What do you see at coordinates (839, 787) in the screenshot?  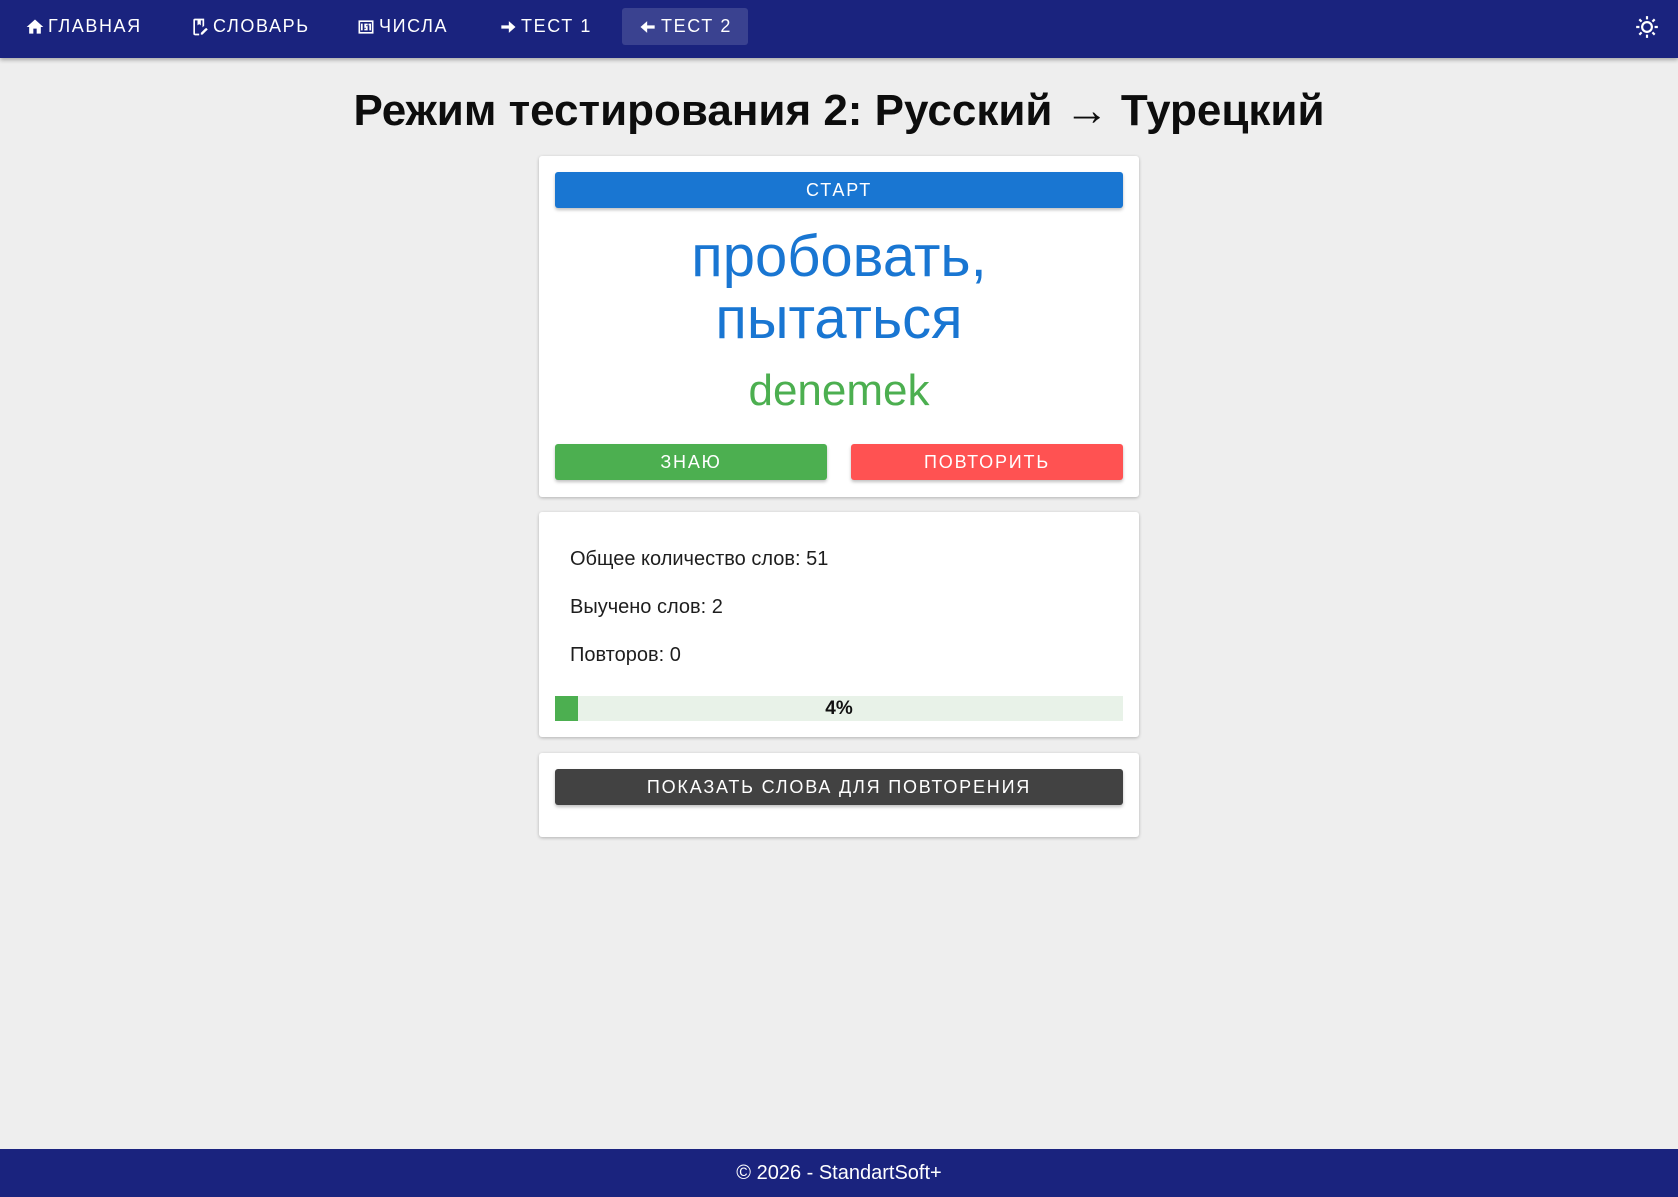 I see `show-review-words-button: ПОКАЗАТЬ СЛОВА ДЛЯ ПОВТОРЕНИЯ` at bounding box center [839, 787].